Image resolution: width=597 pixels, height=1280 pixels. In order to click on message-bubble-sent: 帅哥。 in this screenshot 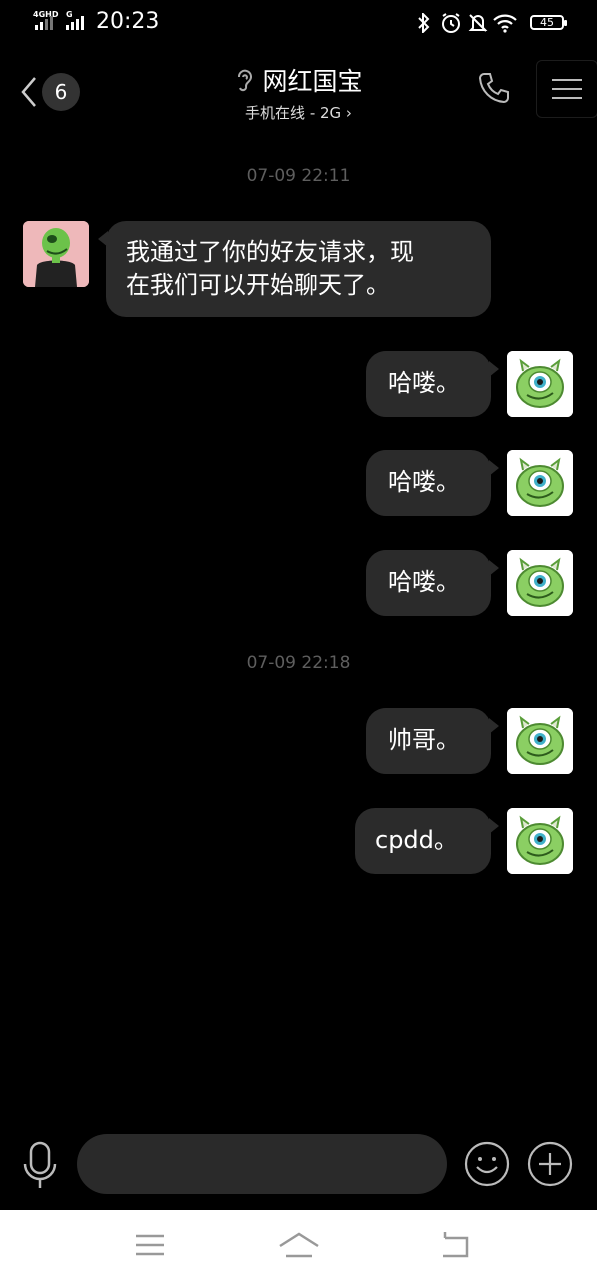, I will do `click(432, 741)`.